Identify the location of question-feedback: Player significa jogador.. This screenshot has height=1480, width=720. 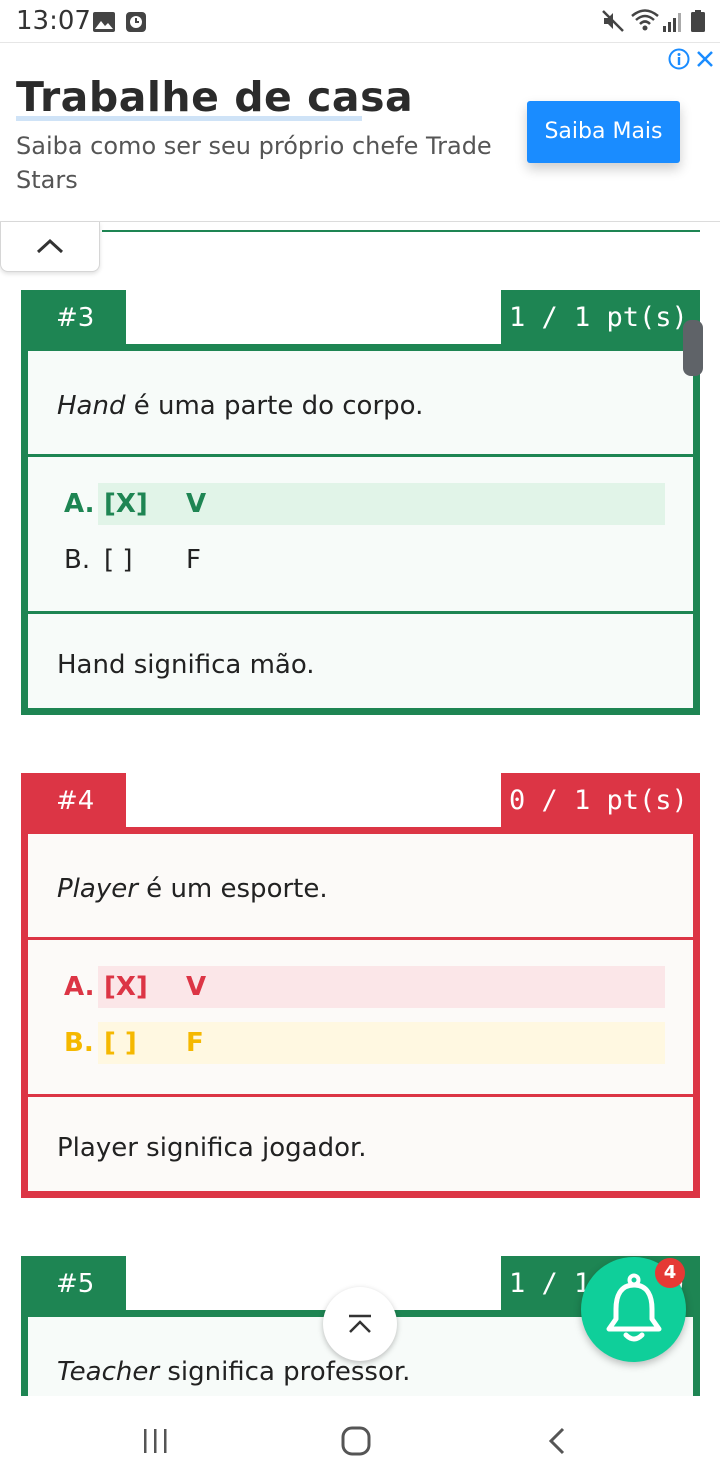
(360, 1144).